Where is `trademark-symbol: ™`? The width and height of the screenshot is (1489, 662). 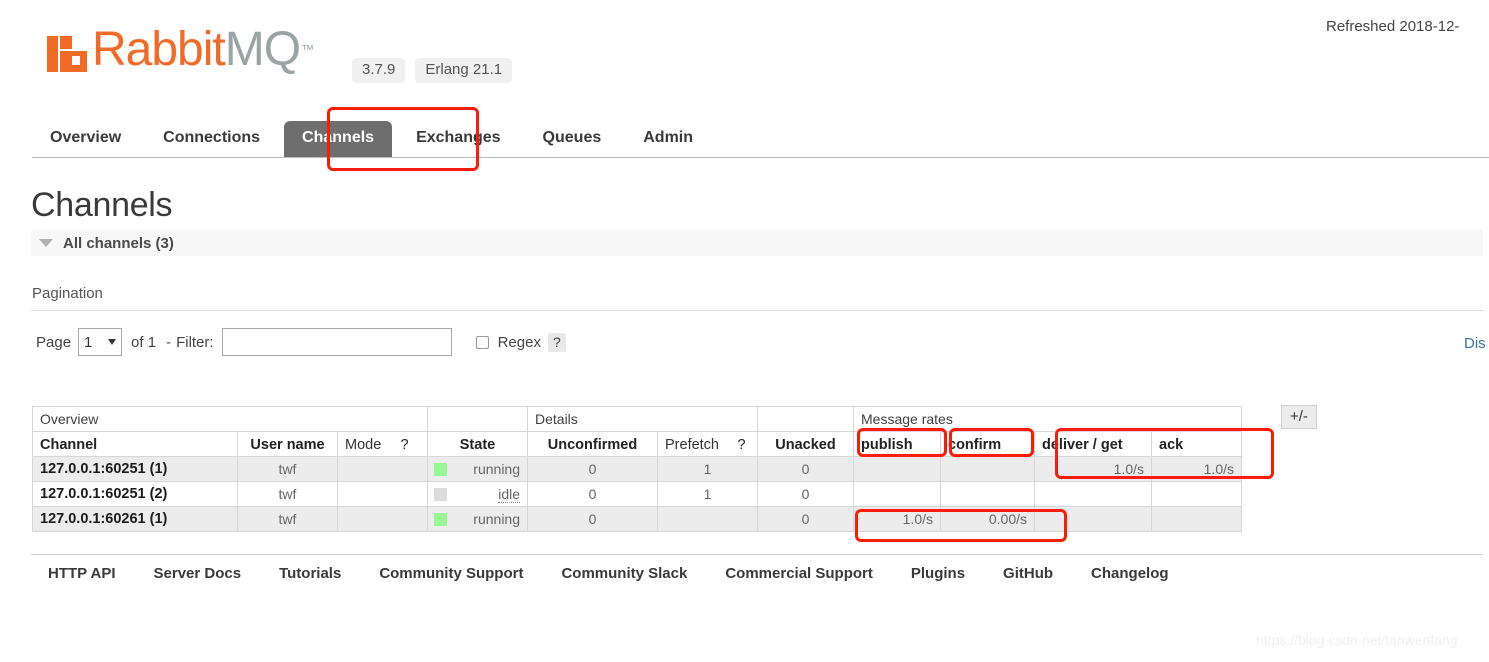
trademark-symbol: ™ is located at coordinates (307, 49).